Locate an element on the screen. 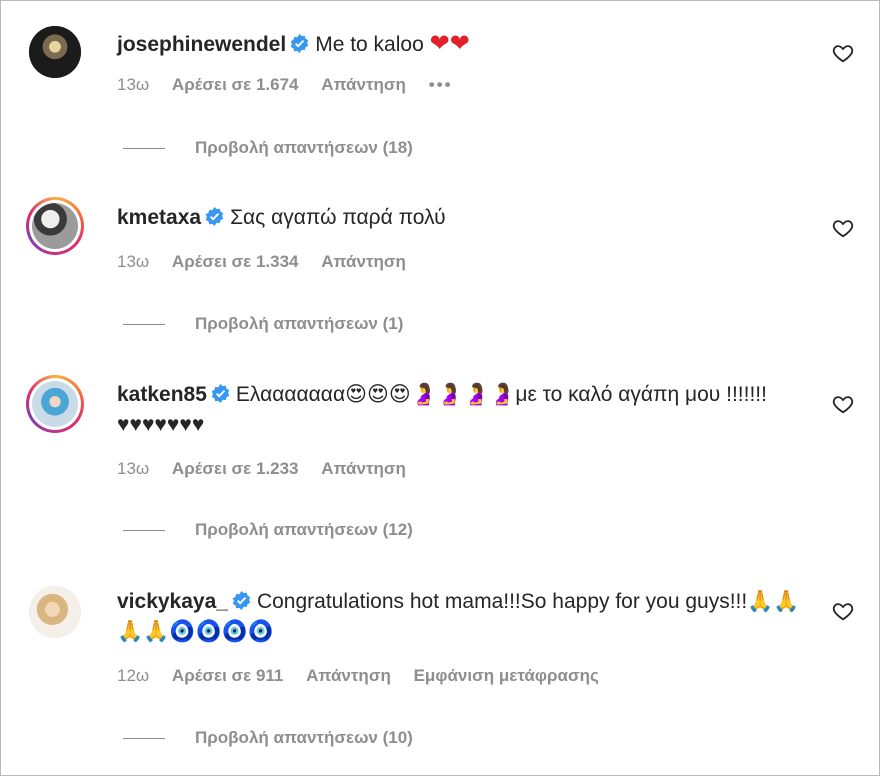 This screenshot has height=776, width=880. comment-body: josephinewendel Me to kaloo ❤❤ is located at coordinates (458, 44).